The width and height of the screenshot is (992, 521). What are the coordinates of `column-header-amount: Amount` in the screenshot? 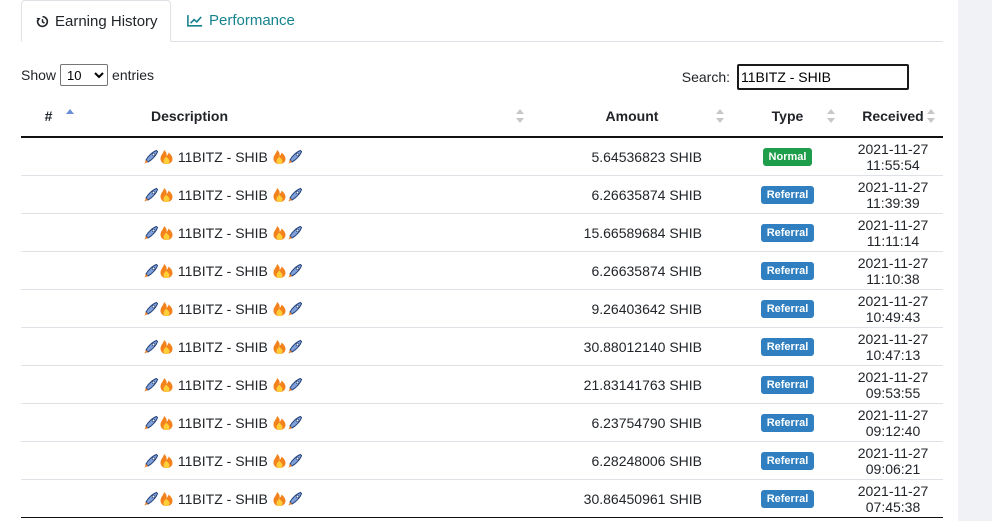 It's located at (632, 117).